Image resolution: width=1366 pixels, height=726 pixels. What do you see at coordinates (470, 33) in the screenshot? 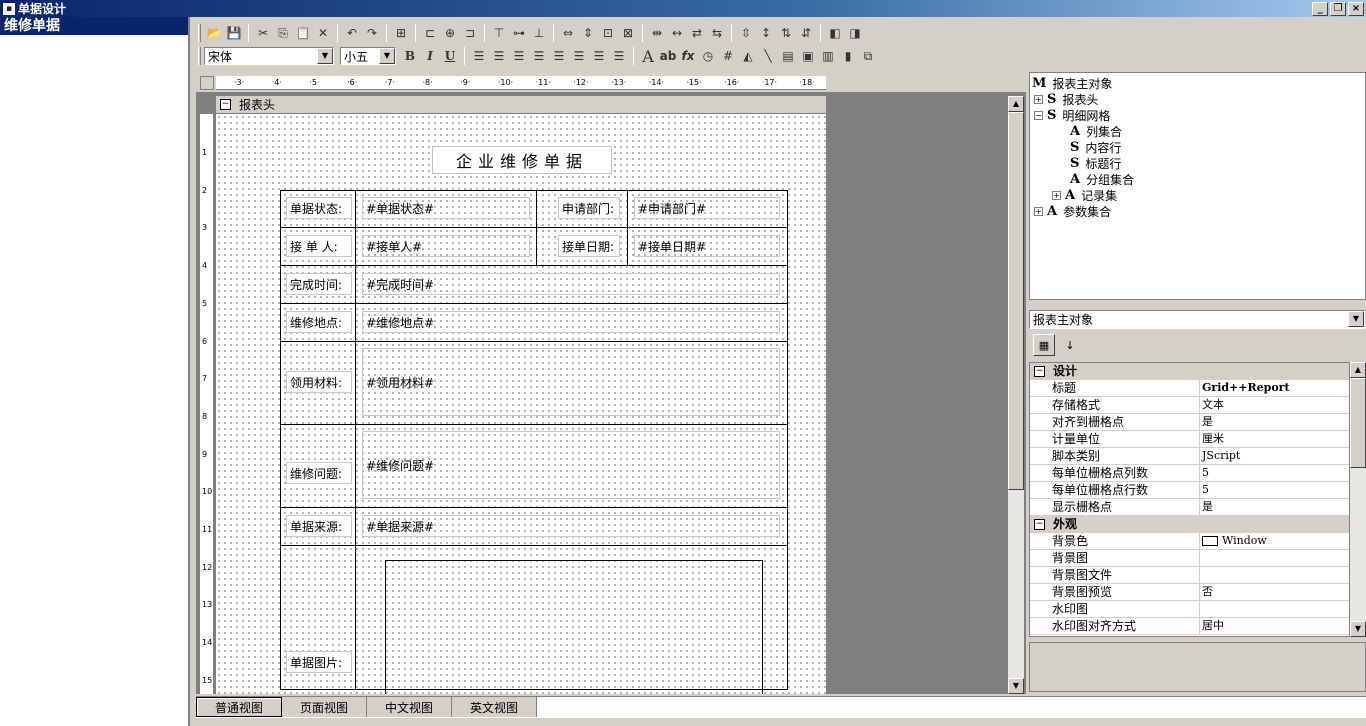
I see `align-right-icon: ⊐` at bounding box center [470, 33].